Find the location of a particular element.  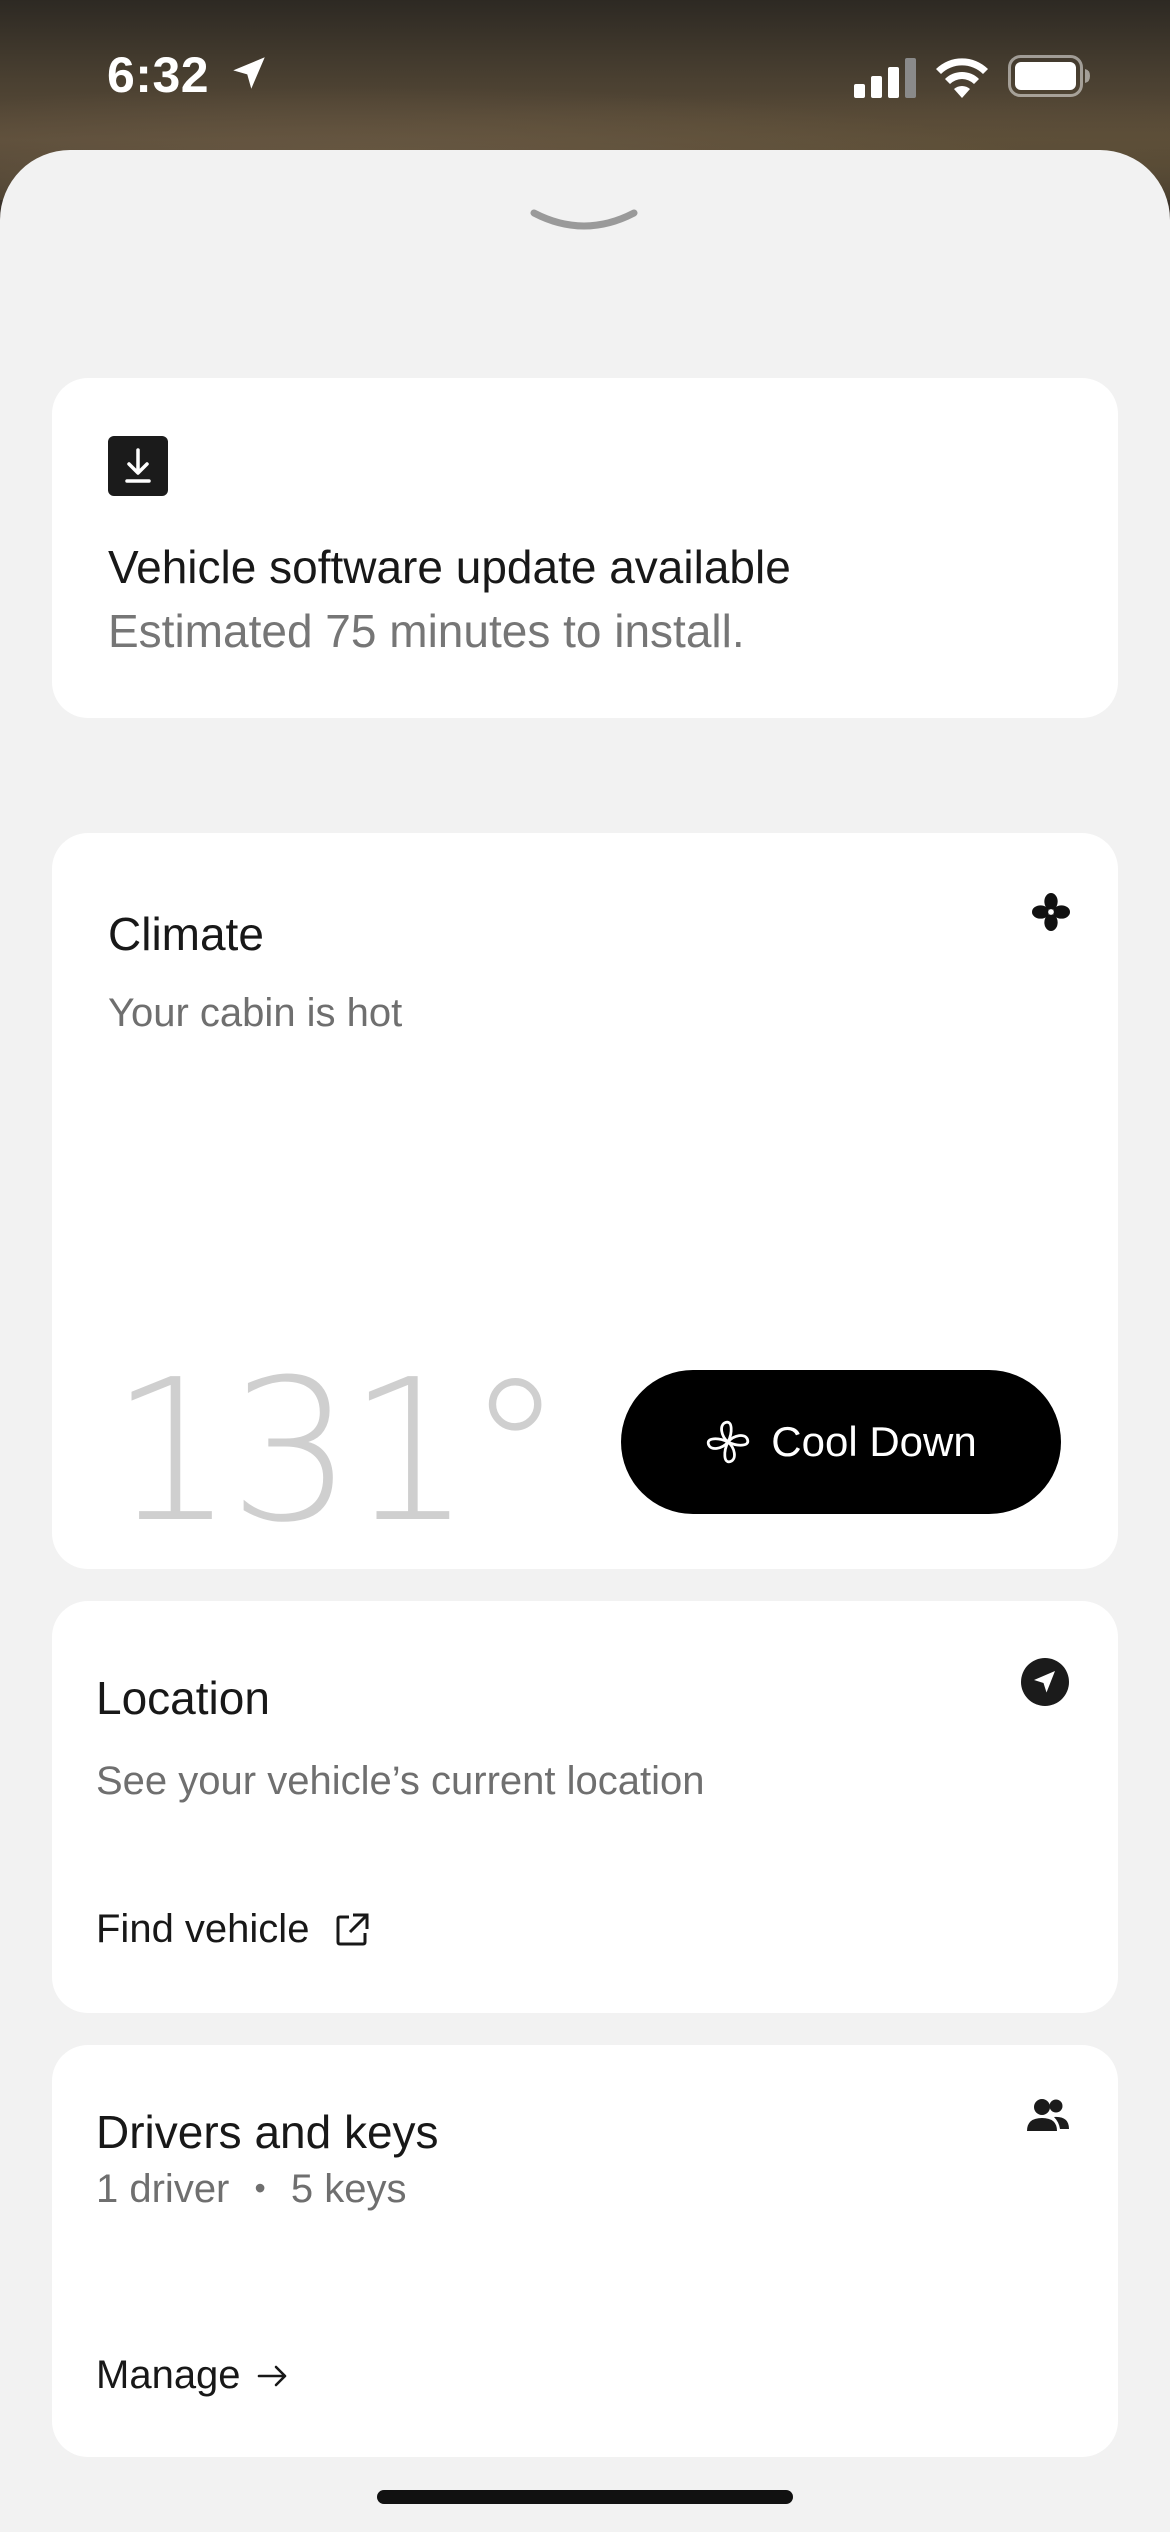

update-subtitle: Estimated 75 minutes to install. is located at coordinates (426, 631).